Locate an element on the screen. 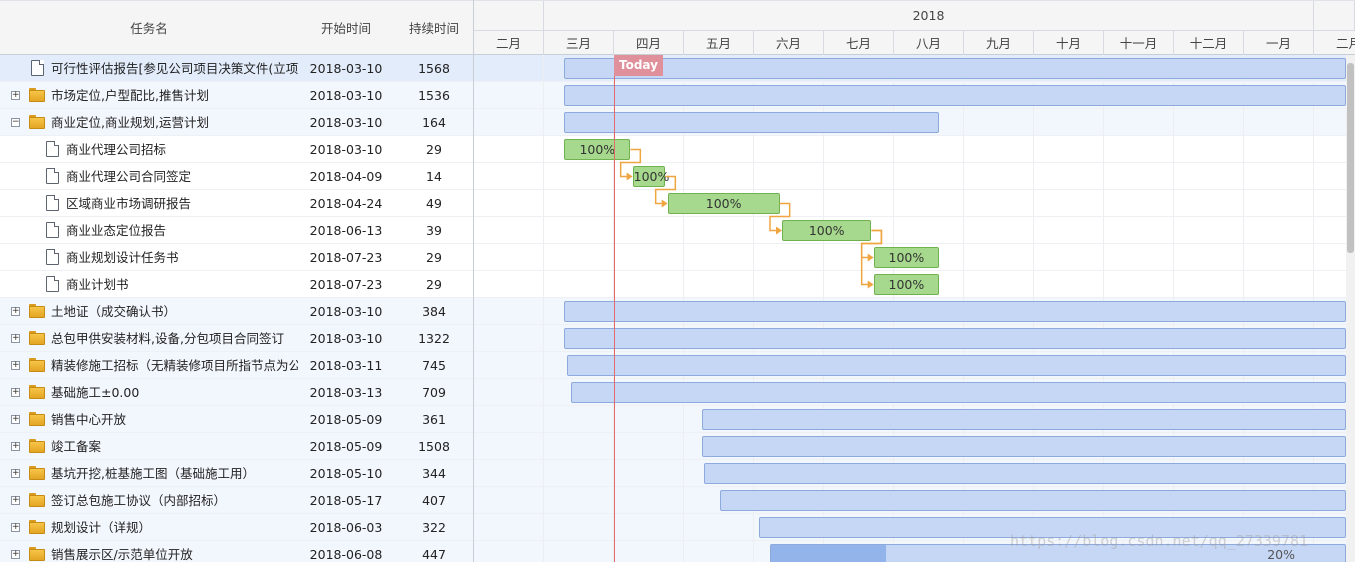 This screenshot has height=562, width=1355. table-row: + 销售中心开放 2018-05-09 361 is located at coordinates (236, 419).